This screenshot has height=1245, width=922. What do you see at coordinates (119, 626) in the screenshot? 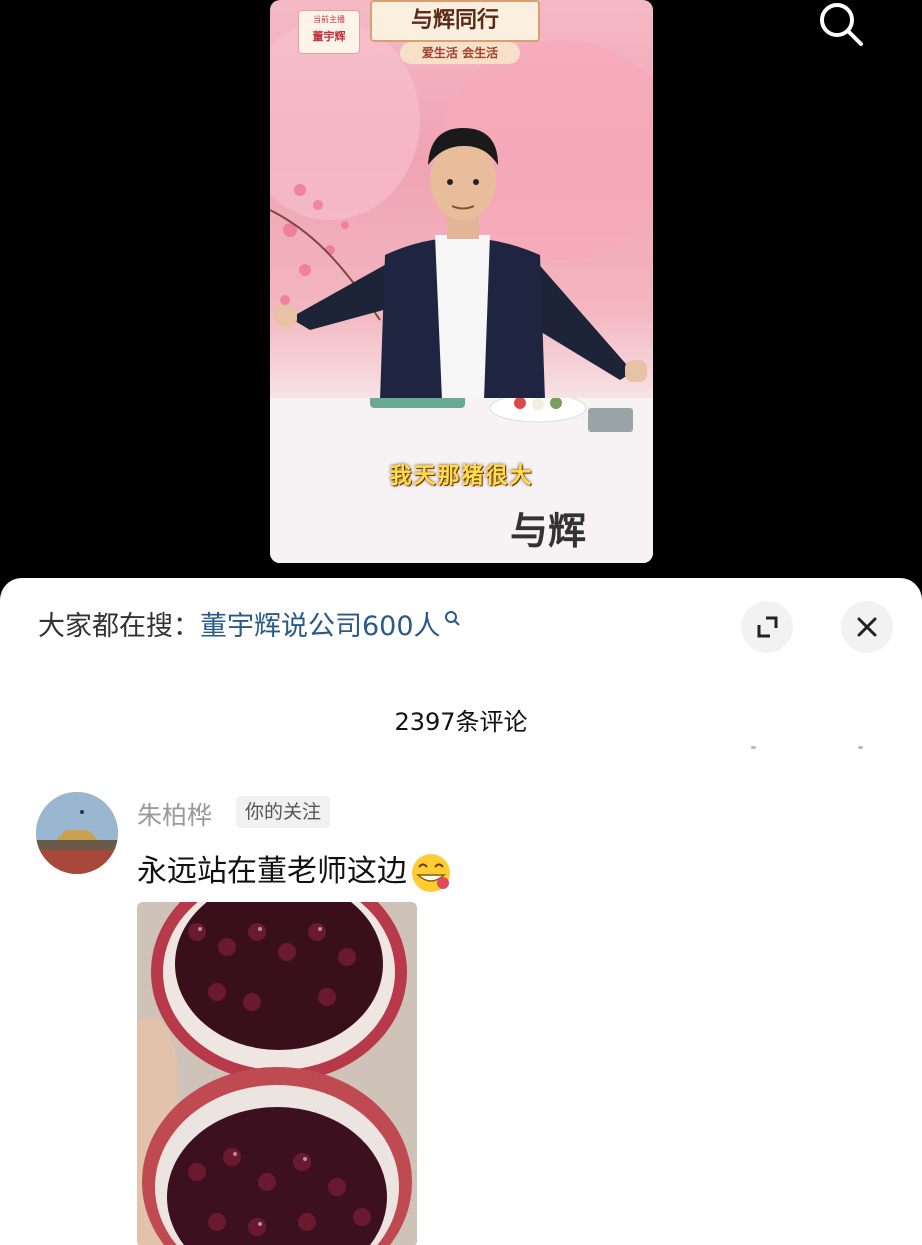
I see `hot-search-prefix: 大家都在搜：` at bounding box center [119, 626].